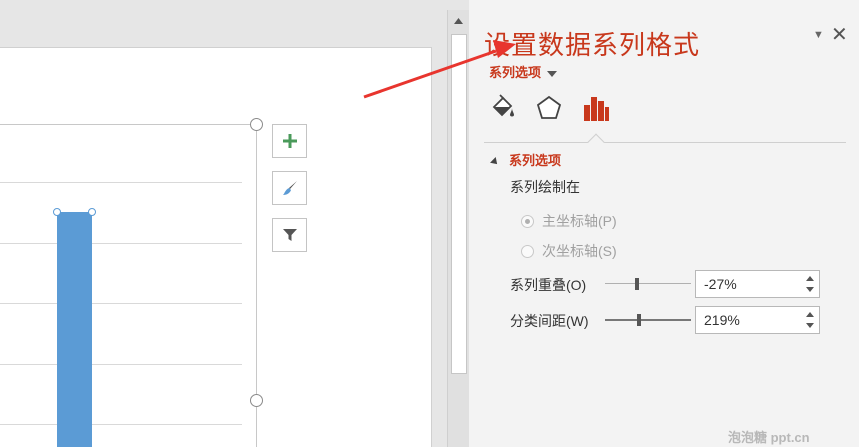  What do you see at coordinates (515, 72) in the screenshot?
I see `series-options-dropdown-label: 系列选项` at bounding box center [515, 72].